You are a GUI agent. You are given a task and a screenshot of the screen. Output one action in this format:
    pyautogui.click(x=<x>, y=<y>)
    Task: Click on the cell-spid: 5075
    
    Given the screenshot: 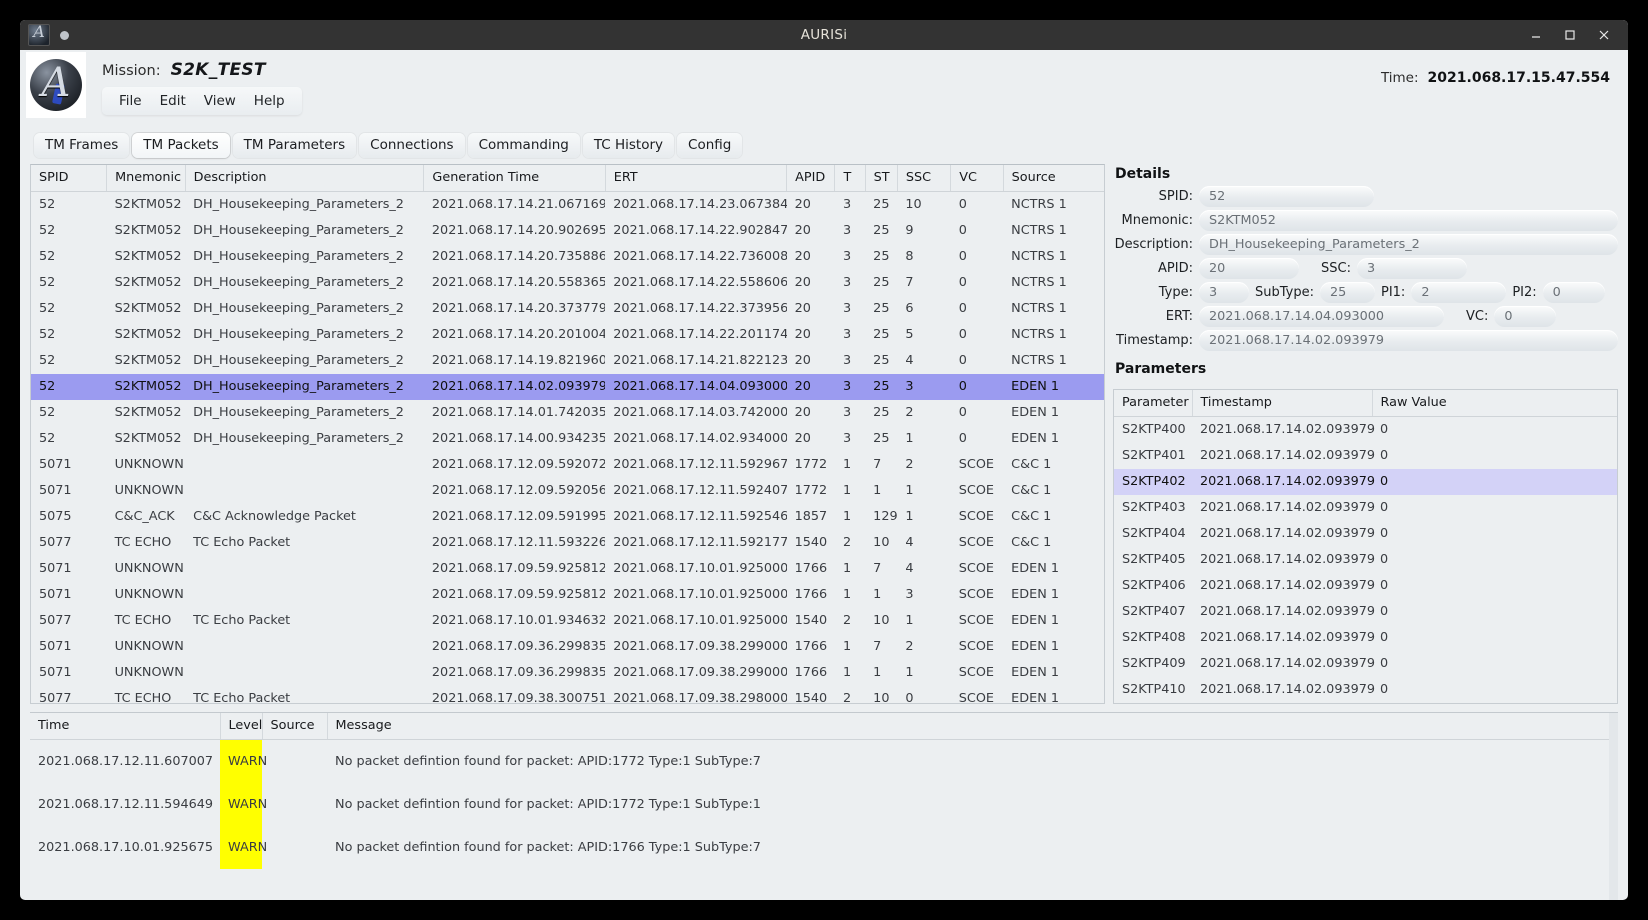 What is the action you would take?
    pyautogui.click(x=55, y=516)
    